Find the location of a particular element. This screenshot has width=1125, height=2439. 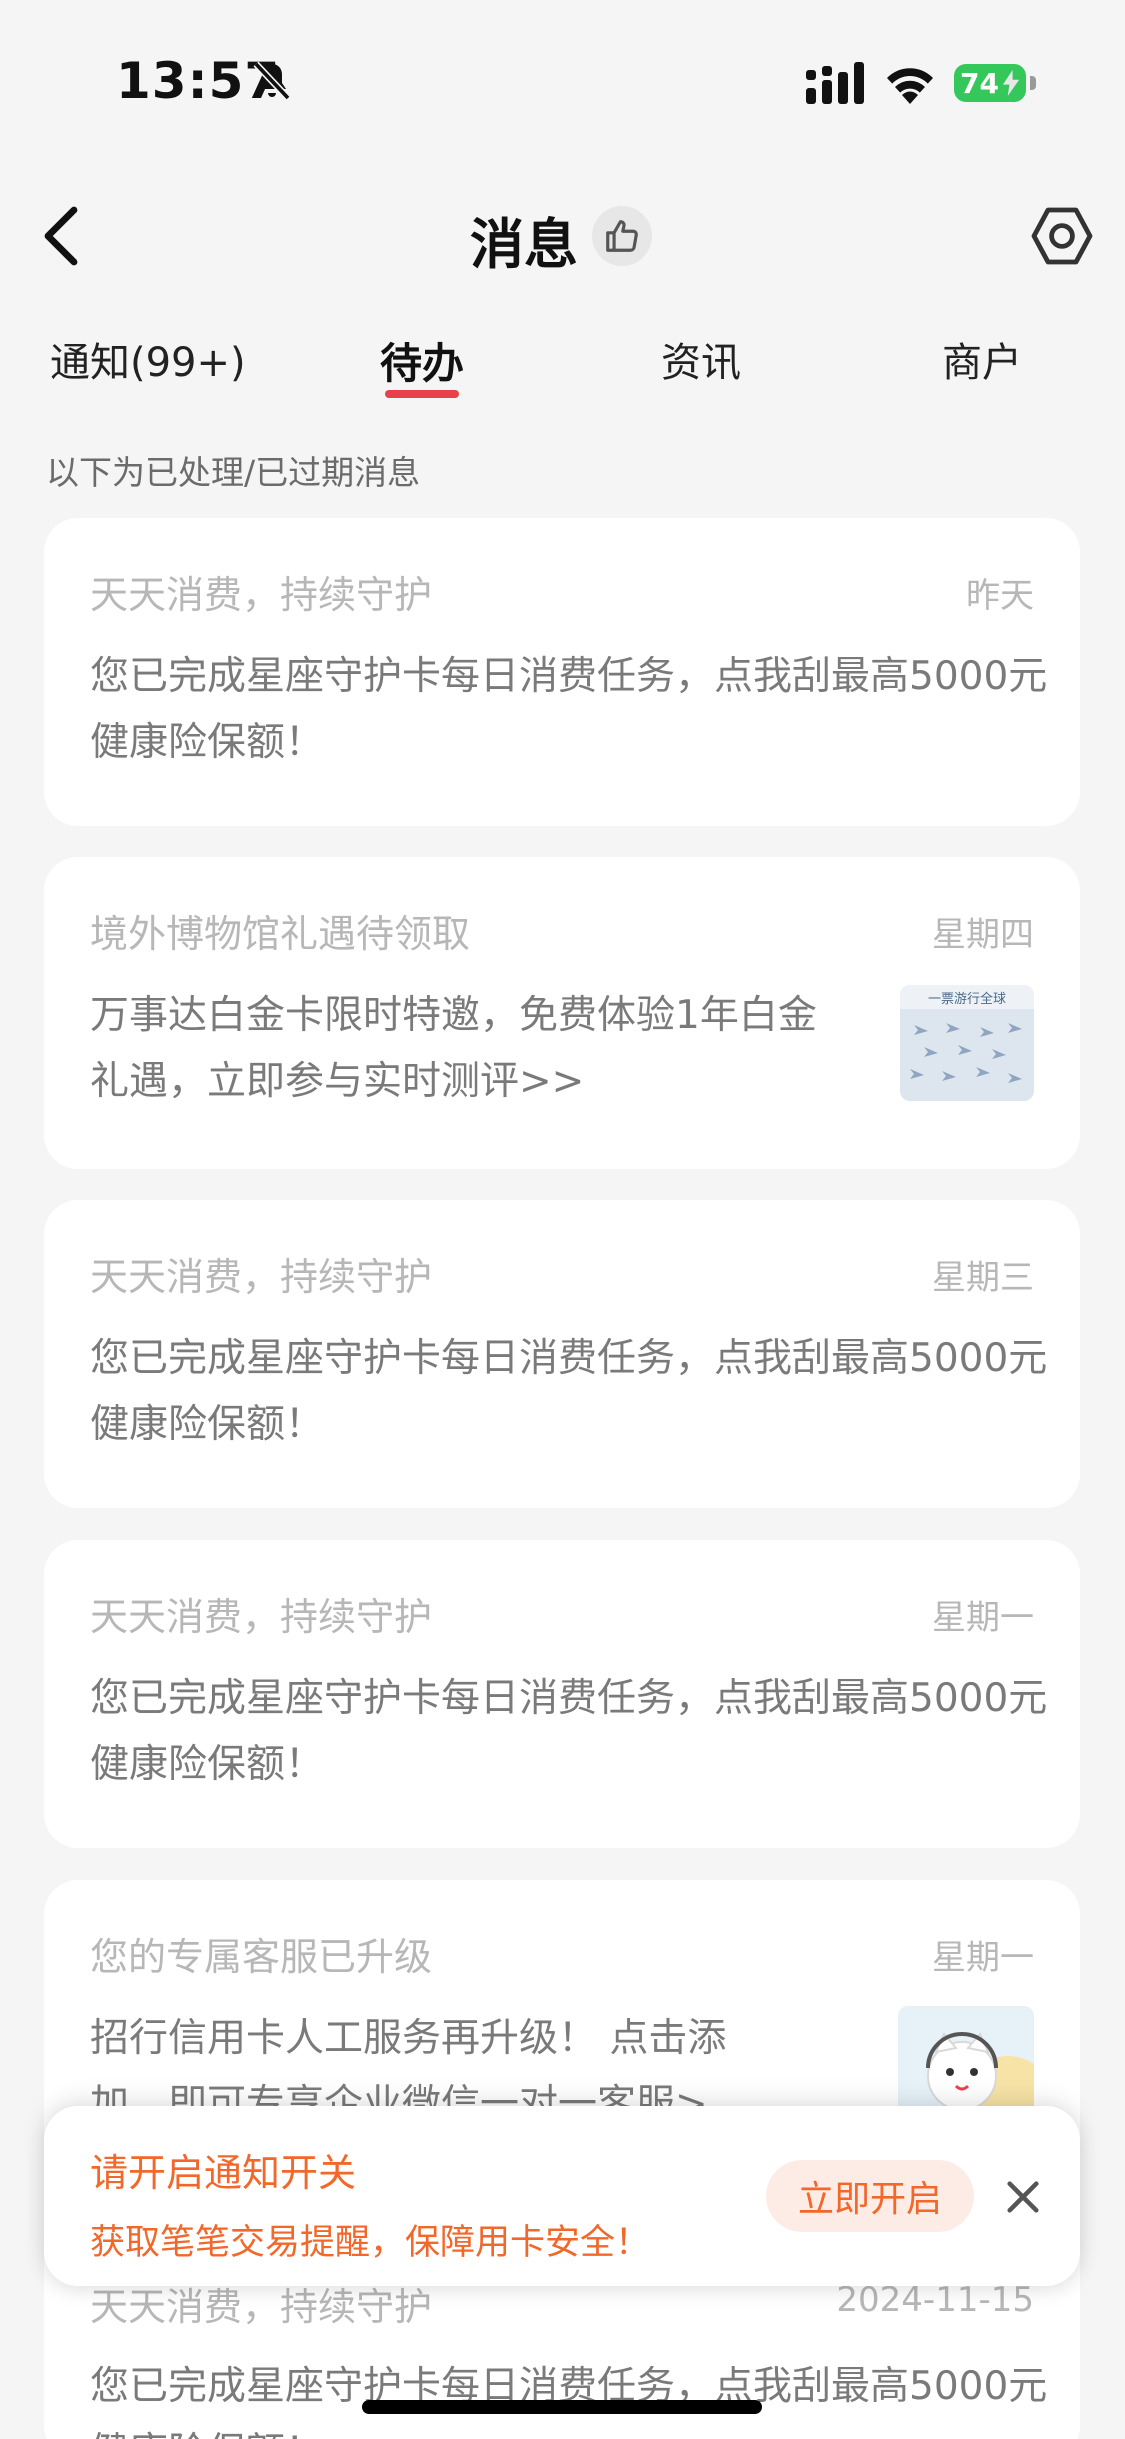

message-thumbnail: 一票游行全球 is located at coordinates (967, 1043).